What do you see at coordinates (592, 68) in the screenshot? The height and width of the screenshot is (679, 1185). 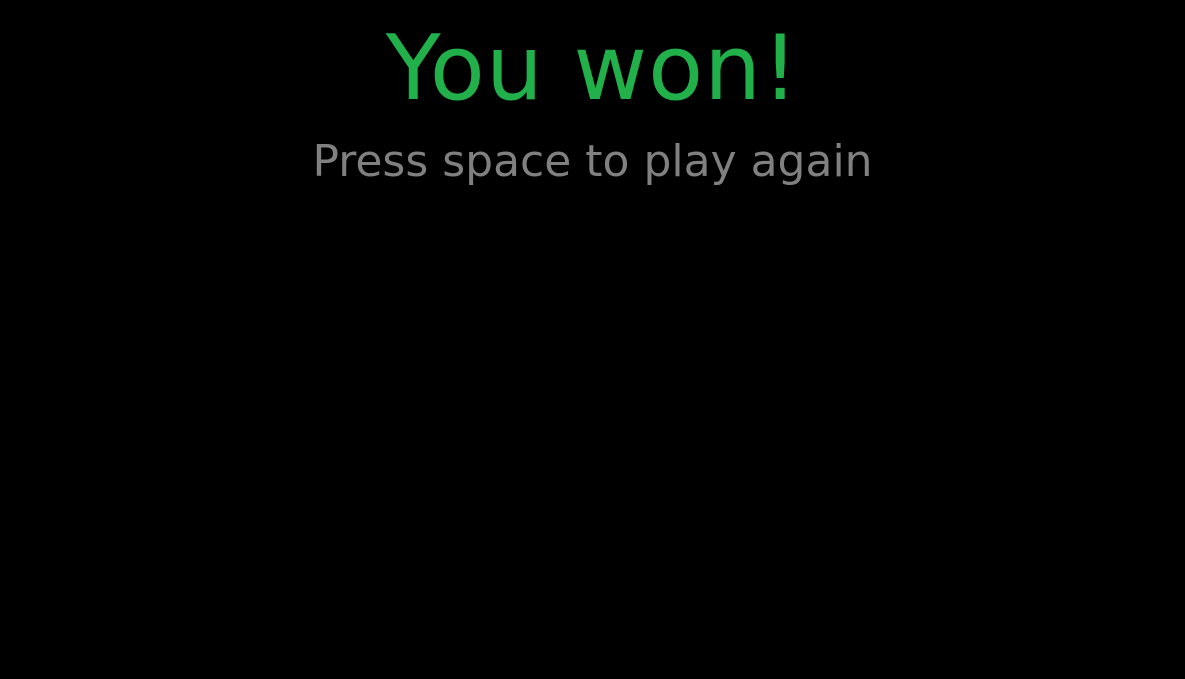 I see `win-message: You won!` at bounding box center [592, 68].